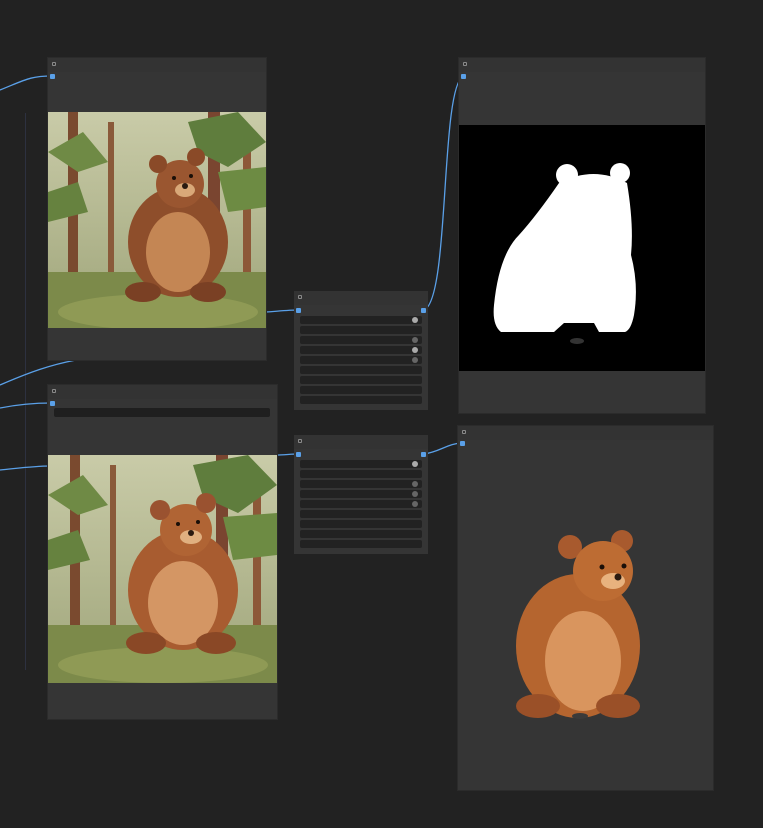 Image resolution: width=763 pixels, height=828 pixels. I want to click on preview-result-node, so click(585, 608).